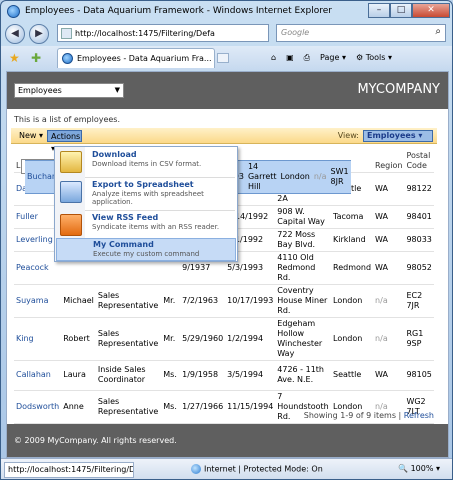  Describe the element at coordinates (257, 469) in the screenshot. I see `security-zone: Internet | Protected Mode: On` at that location.